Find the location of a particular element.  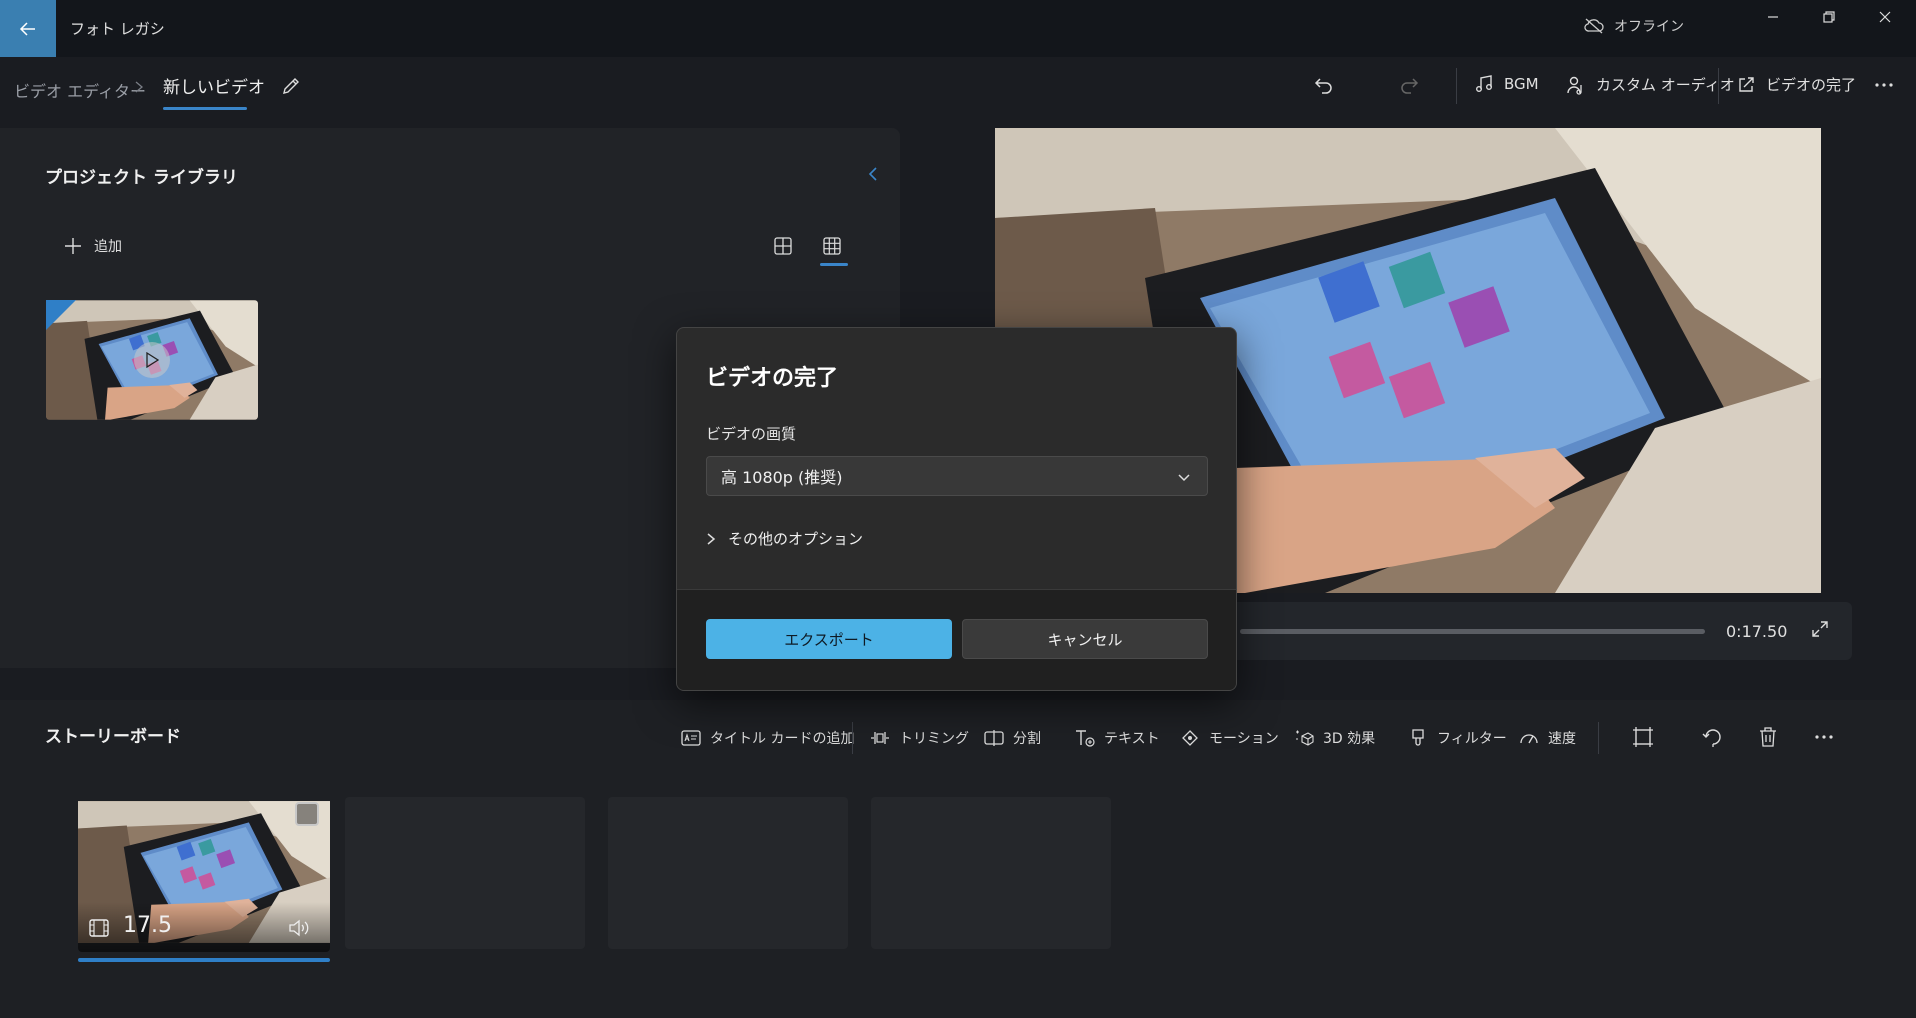

storyboard-title: ストーリーボード is located at coordinates (113, 737).